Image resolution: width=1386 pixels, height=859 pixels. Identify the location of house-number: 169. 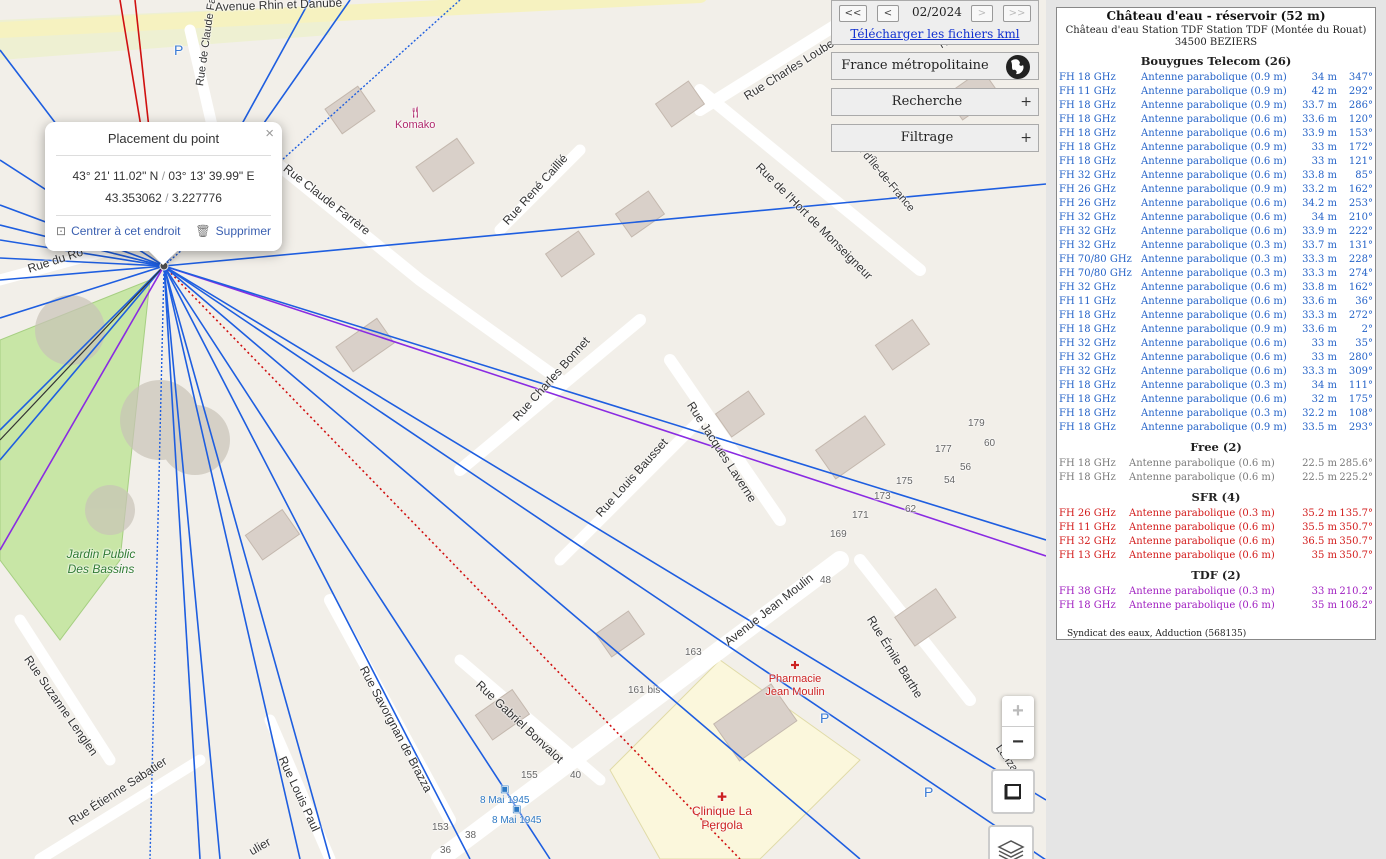
(838, 534).